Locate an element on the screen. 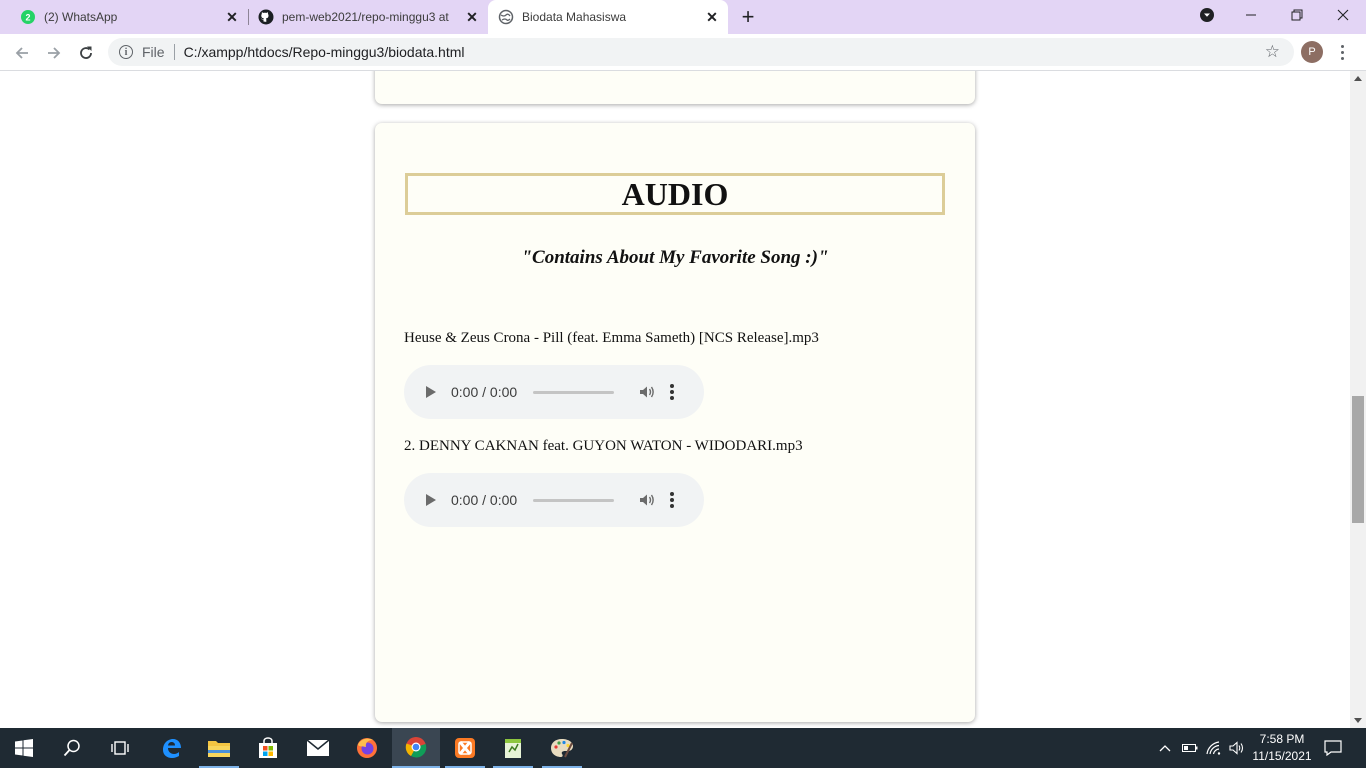  restore-icon is located at coordinates (1297, 15).